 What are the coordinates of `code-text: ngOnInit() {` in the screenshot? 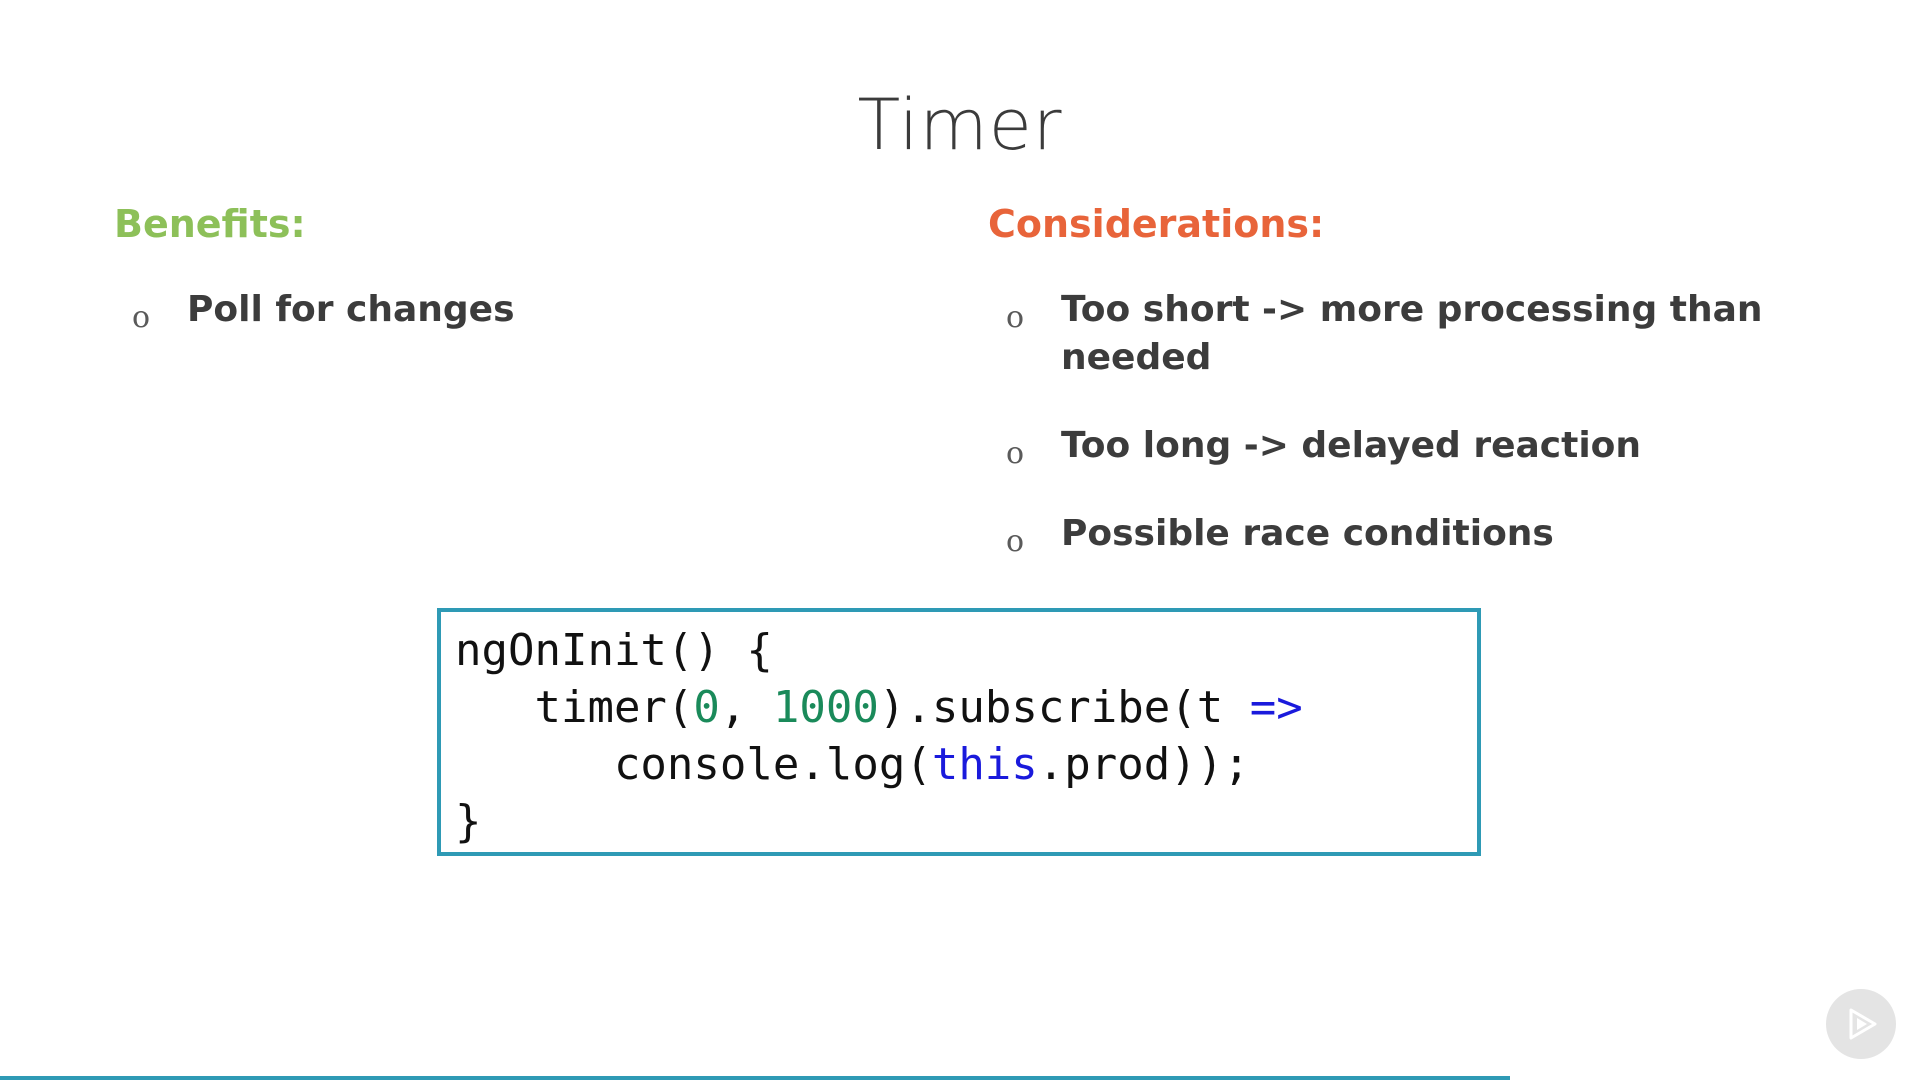 It's located at (614, 650).